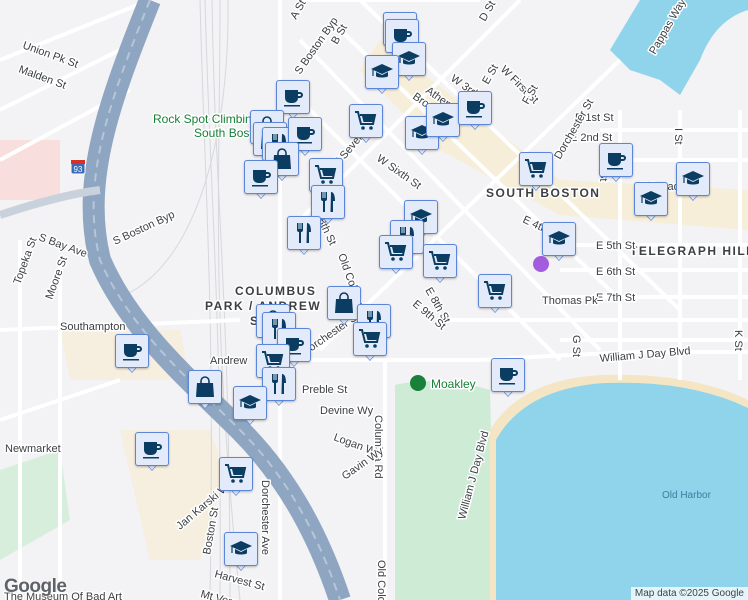 The height and width of the screenshot is (600, 748). I want to click on street-label: E 5th St, so click(615, 246).